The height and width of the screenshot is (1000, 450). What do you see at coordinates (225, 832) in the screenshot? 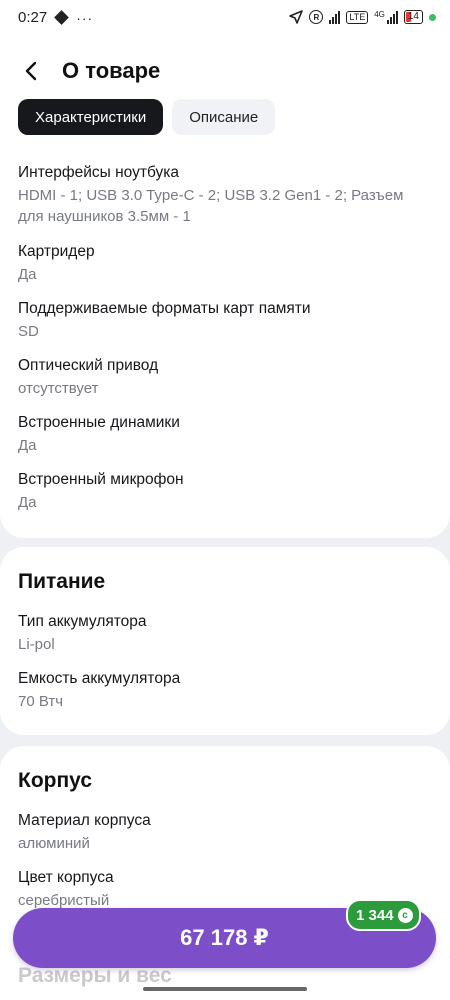
I see `spec-body-material: Материал корпуса алюминий` at bounding box center [225, 832].